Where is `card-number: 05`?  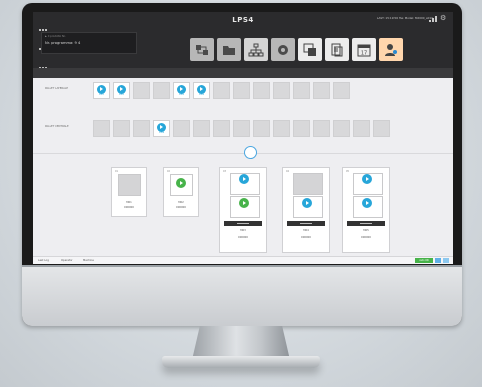
card-number: 05 is located at coordinates (347, 171).